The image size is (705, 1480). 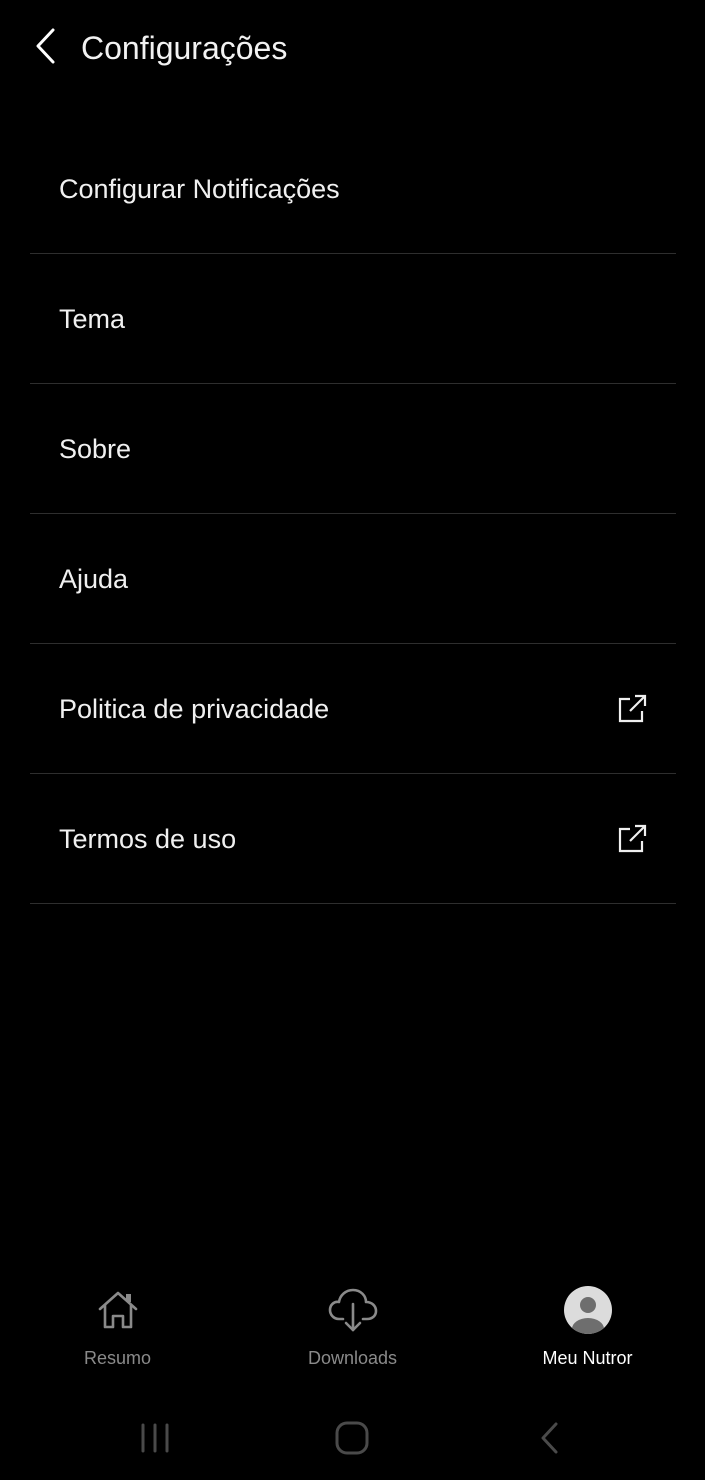 What do you see at coordinates (352, 50) in the screenshot?
I see `app-header: Configurações` at bounding box center [352, 50].